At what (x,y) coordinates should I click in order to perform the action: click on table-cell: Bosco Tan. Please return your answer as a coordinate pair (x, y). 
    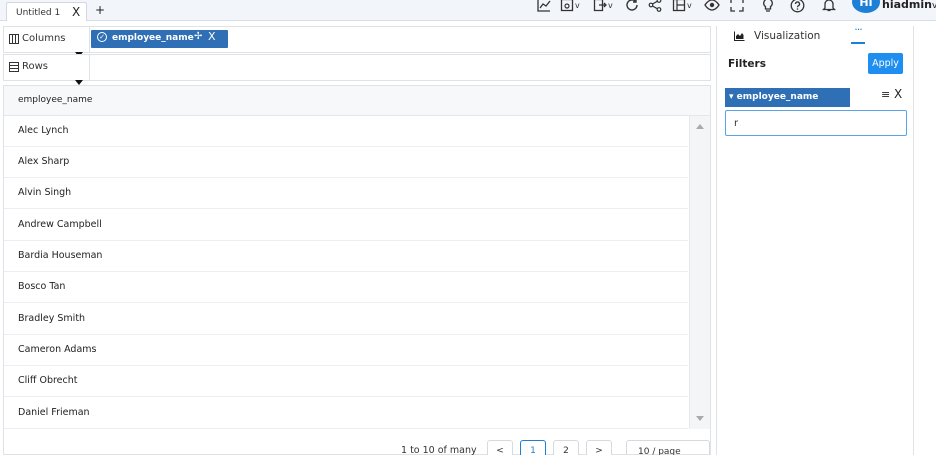
    Looking at the image, I should click on (42, 286).